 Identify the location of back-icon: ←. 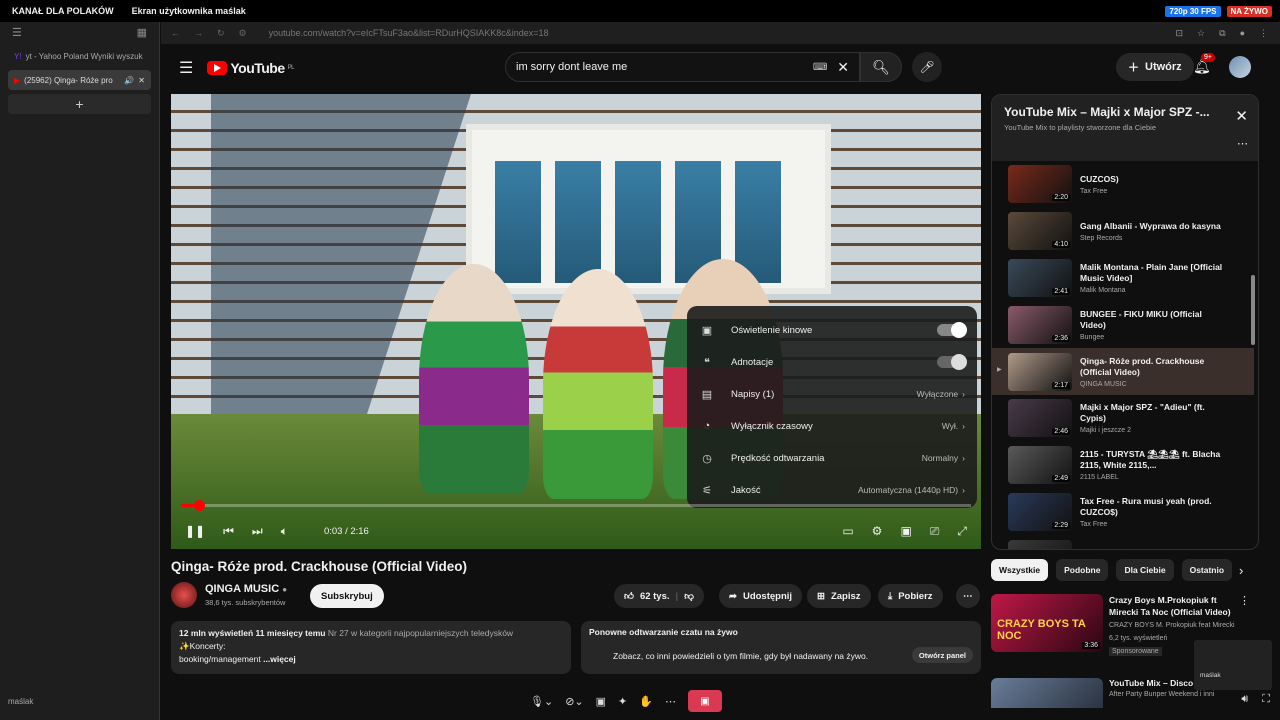
(175, 33).